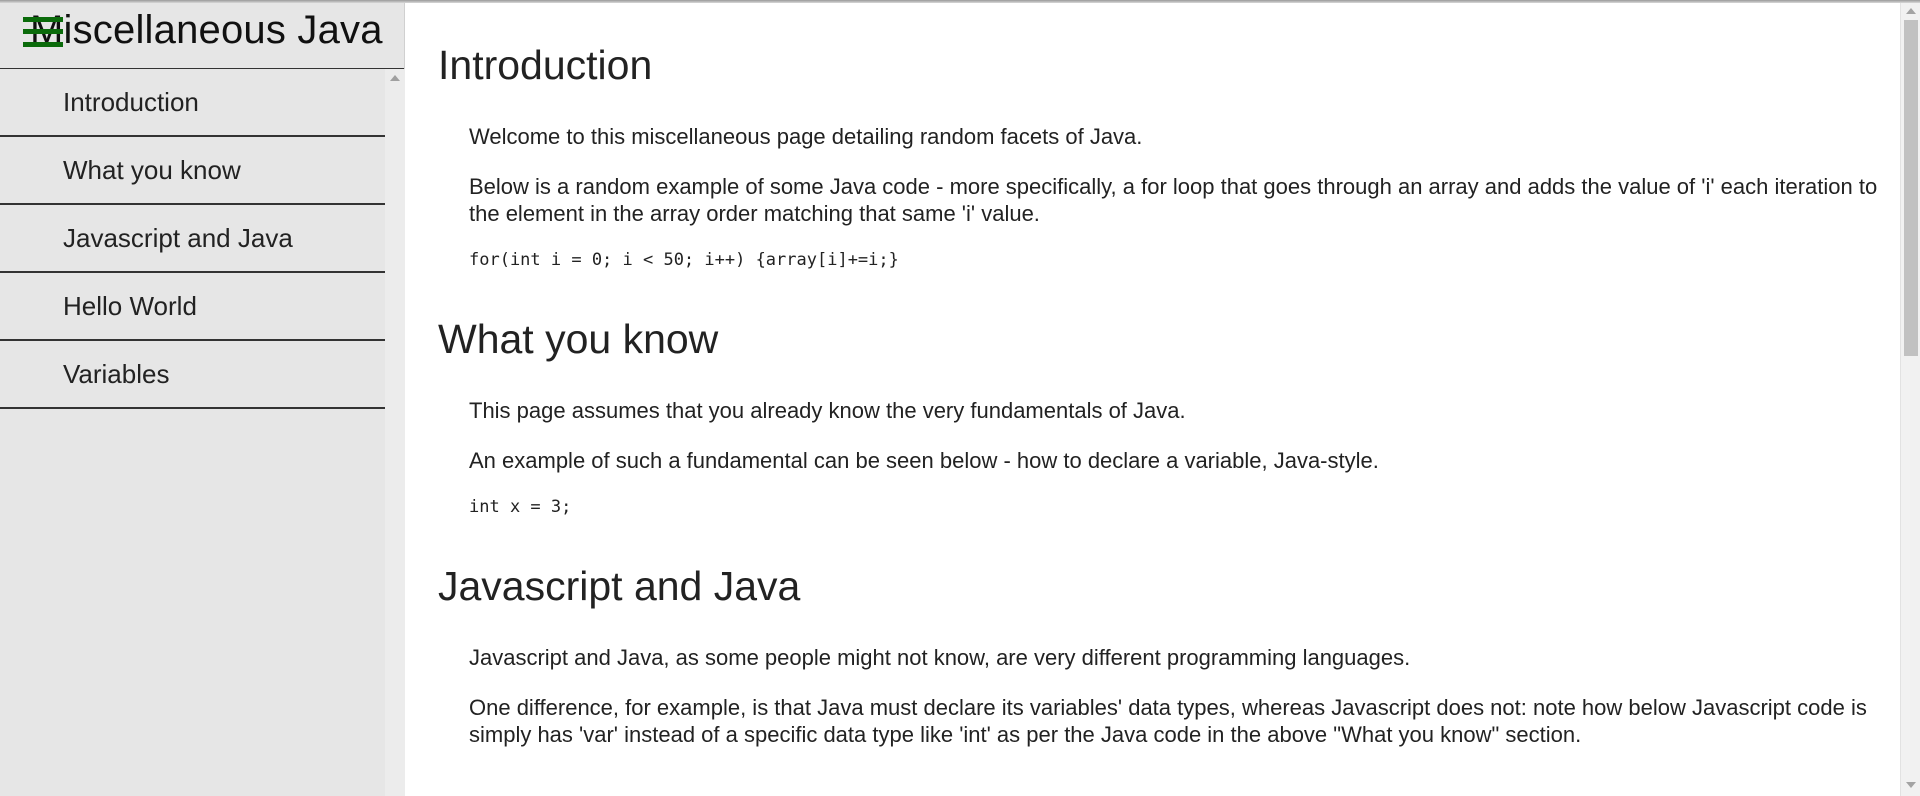 This screenshot has height=796, width=1920. I want to click on nav-link-variables: Variables, so click(192, 375).